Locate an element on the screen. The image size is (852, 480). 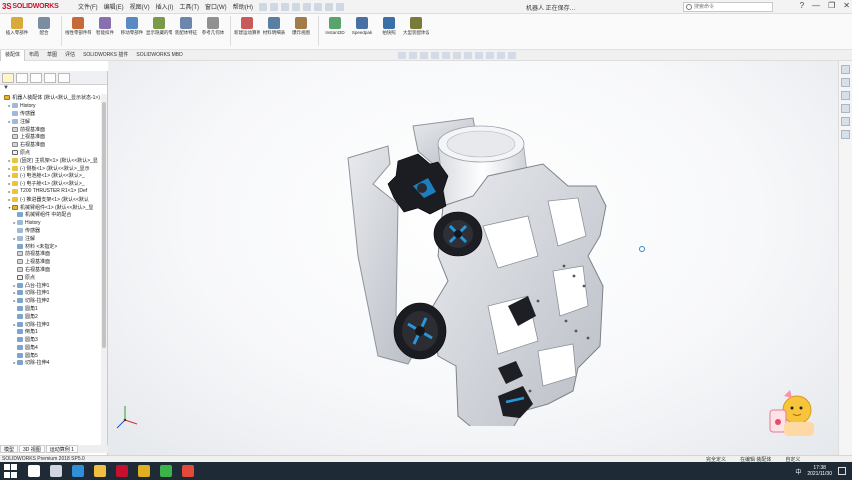
tree-node: ▸ (-) 侧板<1> (默认<<默认>_显示 is located at coordinates (50, 168).